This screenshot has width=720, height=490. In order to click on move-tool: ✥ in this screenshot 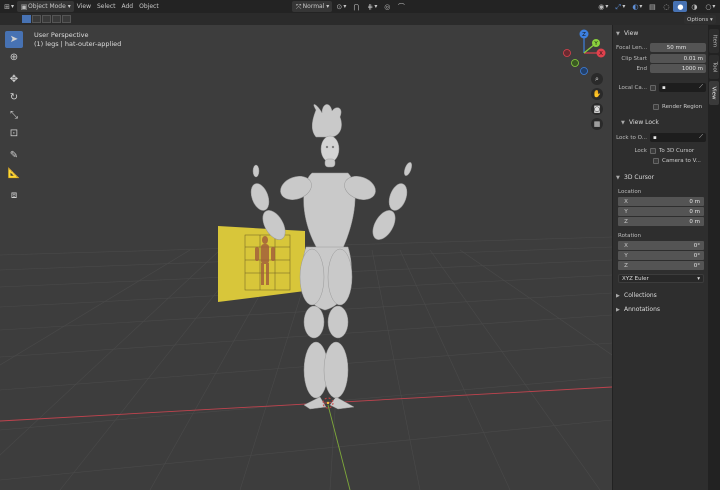, I will do `click(14, 79)`.